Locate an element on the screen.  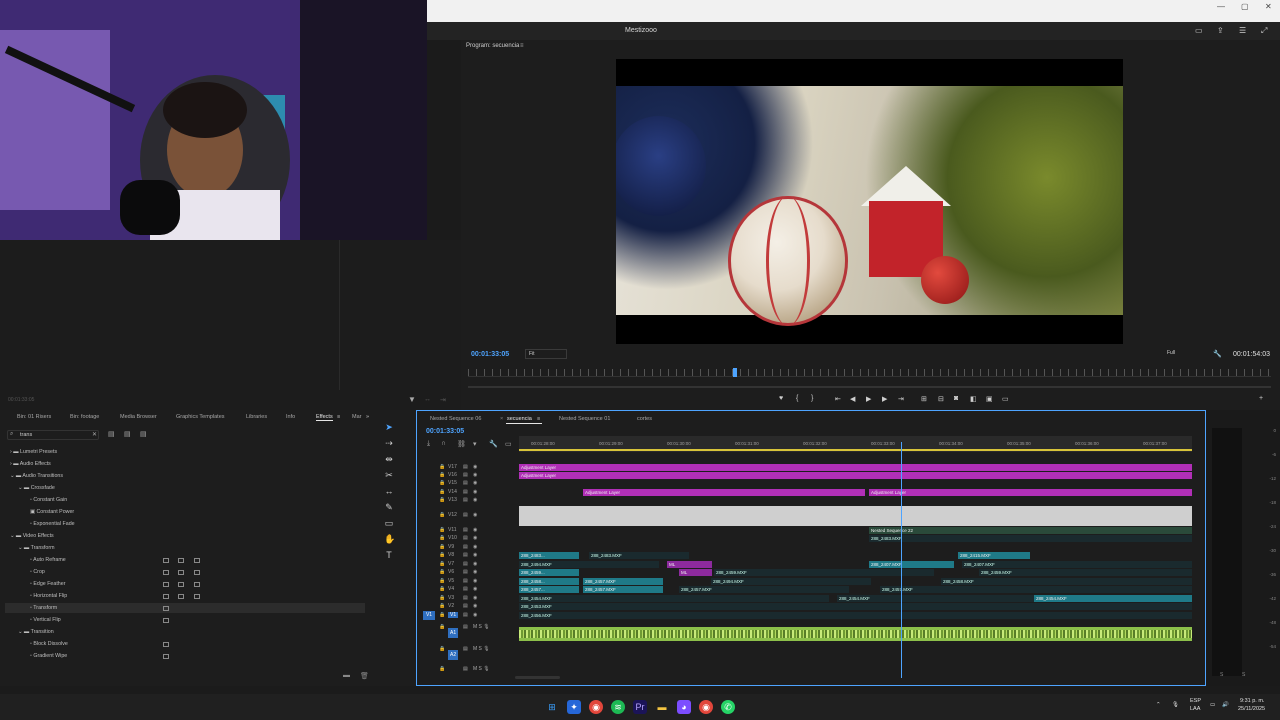
chrome-icon: ◉ is located at coordinates (596, 707).